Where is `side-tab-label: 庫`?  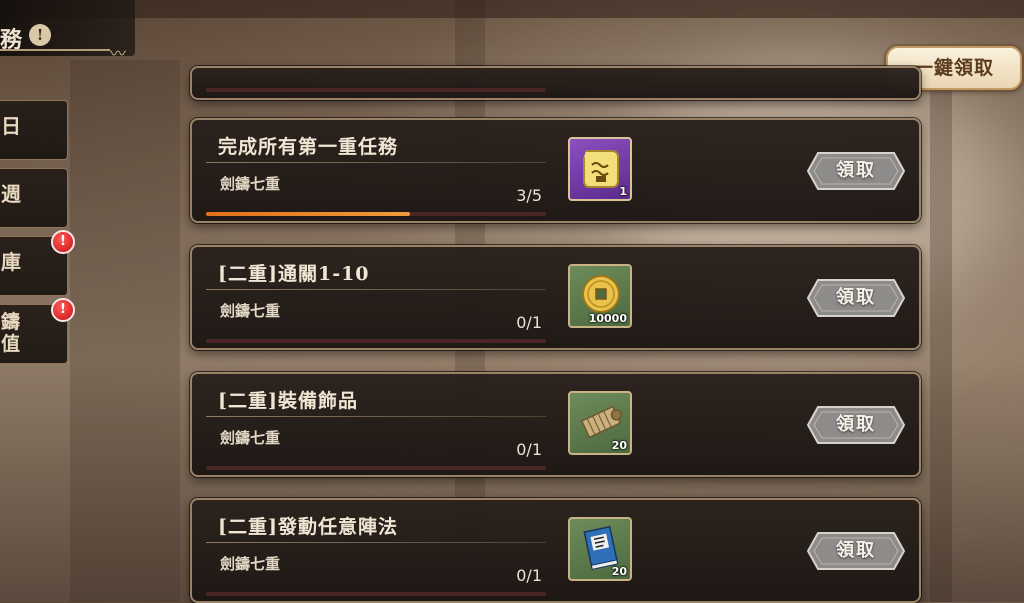
side-tab-label: 庫 is located at coordinates (11, 262).